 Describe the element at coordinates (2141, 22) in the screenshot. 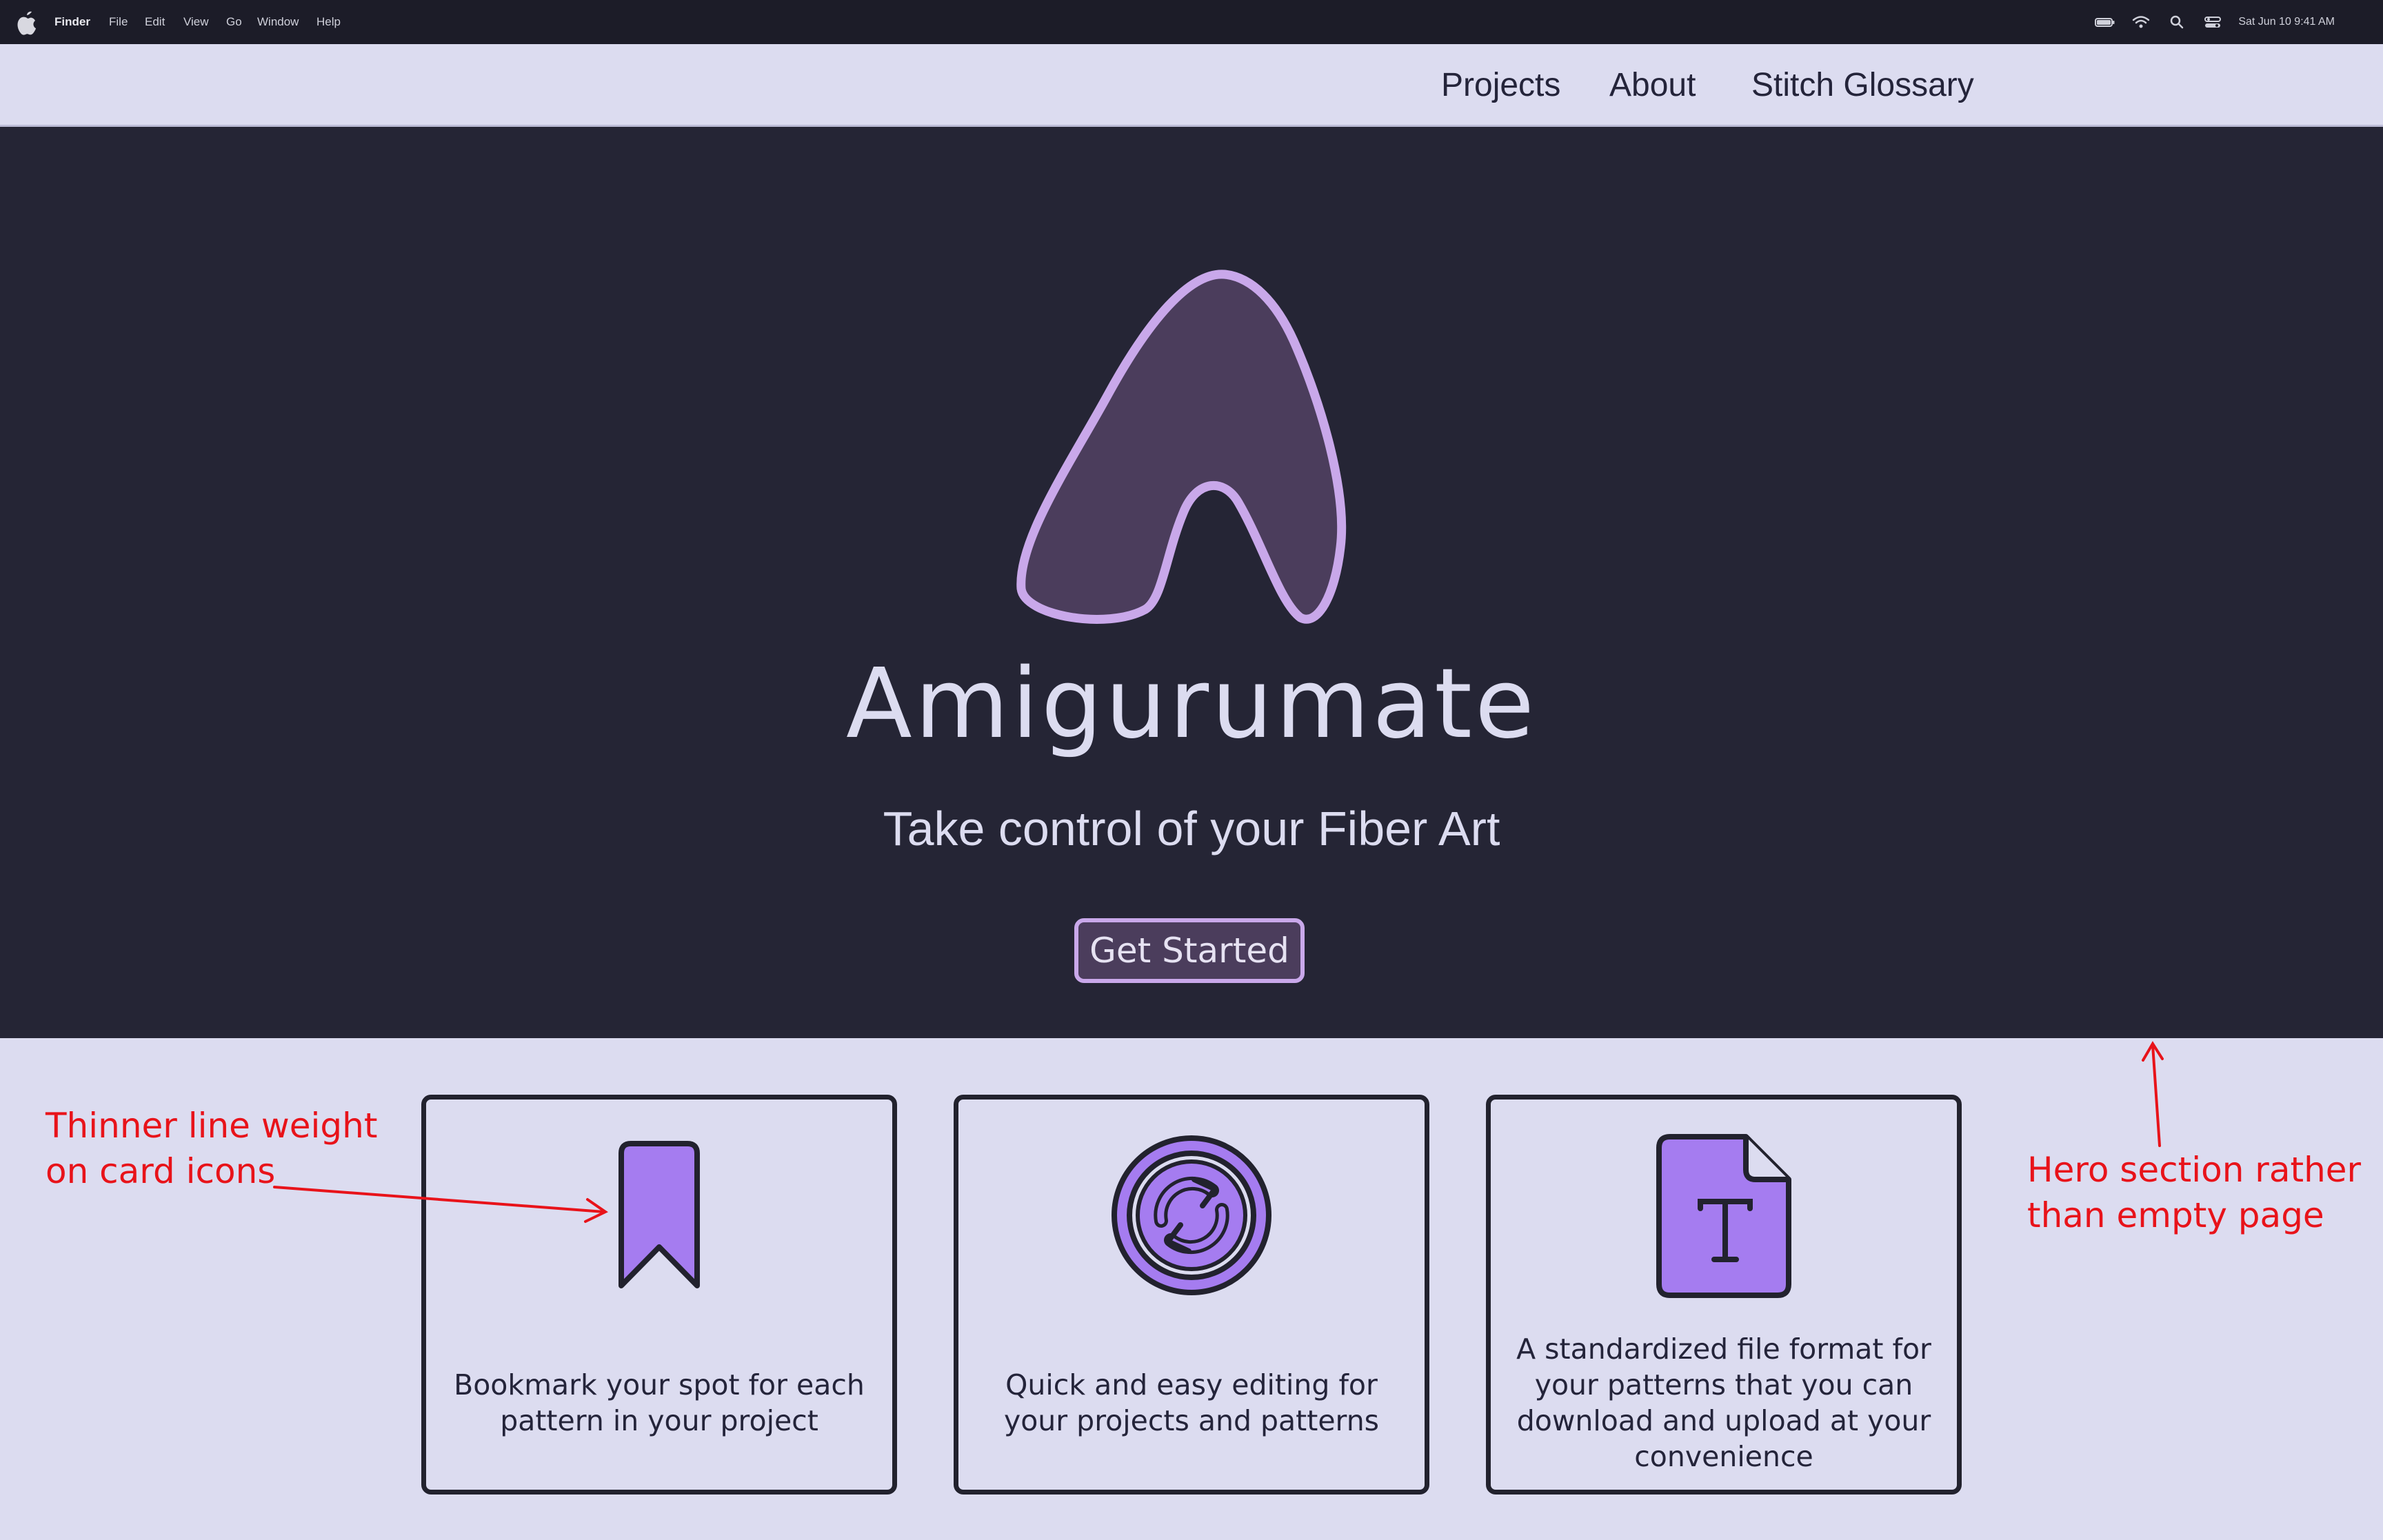

I see `wifi-icon` at that location.